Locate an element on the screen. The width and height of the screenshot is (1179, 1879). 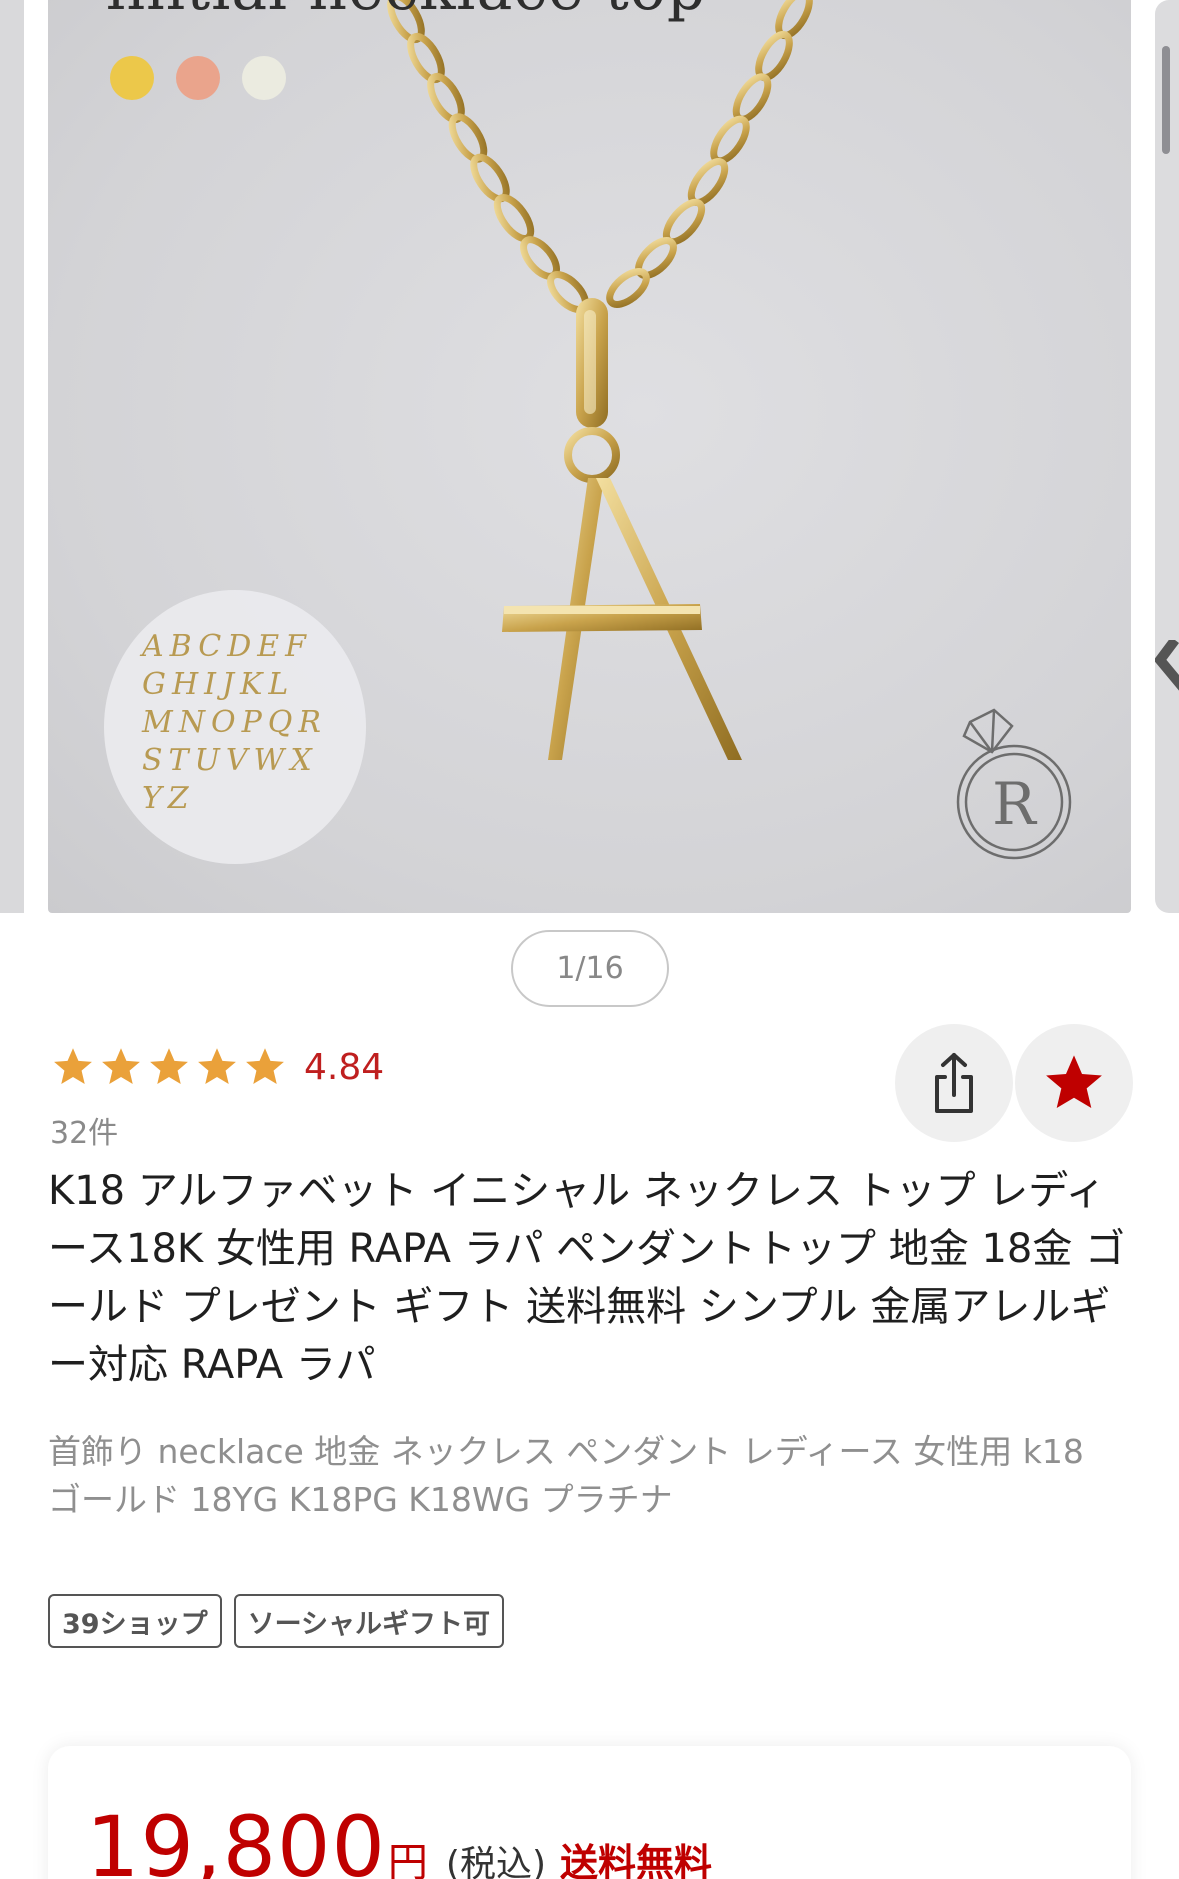
rating-value: 4.84 is located at coordinates (344, 1067).